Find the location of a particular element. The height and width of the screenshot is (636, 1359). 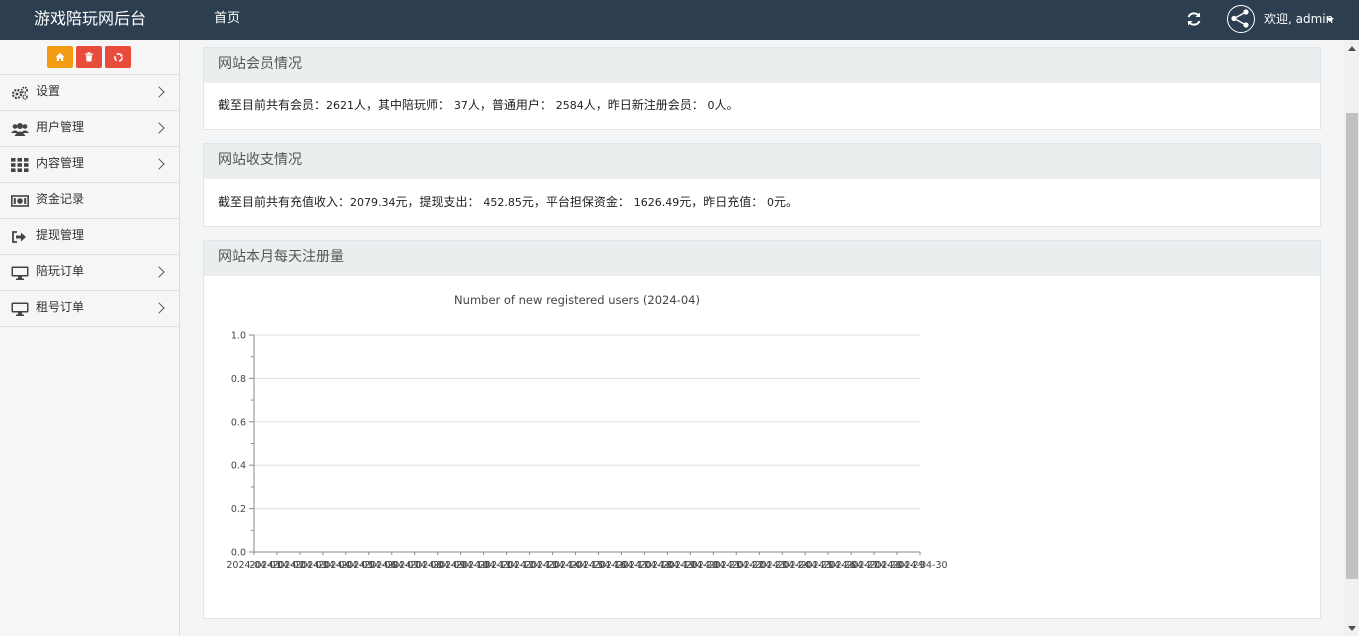

home-icon is located at coordinates (60, 57).